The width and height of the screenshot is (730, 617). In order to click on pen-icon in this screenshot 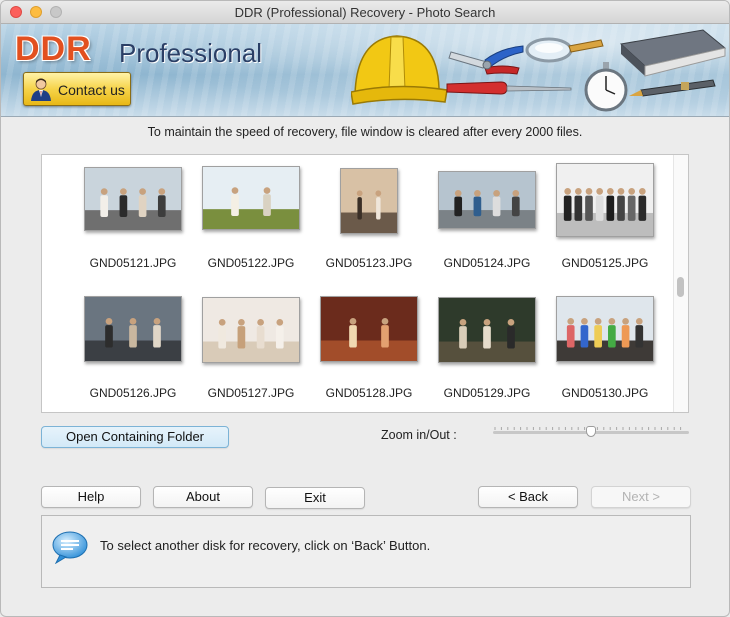, I will do `click(672, 88)`.